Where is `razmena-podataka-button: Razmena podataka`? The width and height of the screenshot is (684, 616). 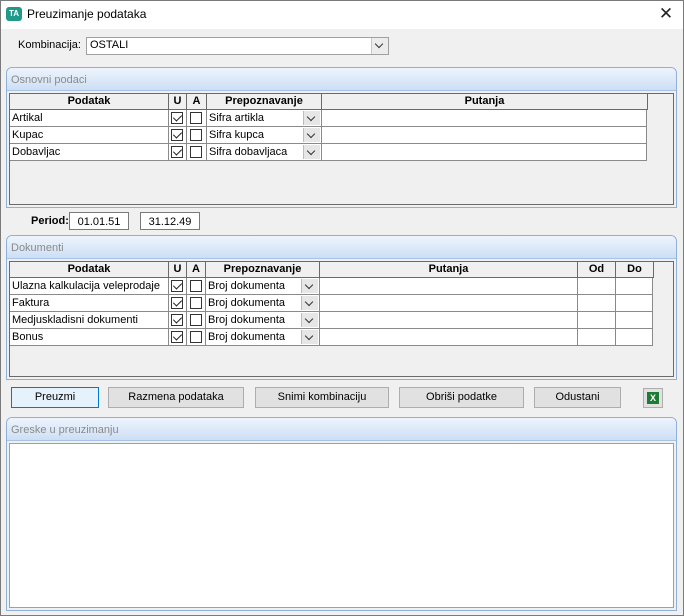 razmena-podataka-button: Razmena podataka is located at coordinates (176, 397).